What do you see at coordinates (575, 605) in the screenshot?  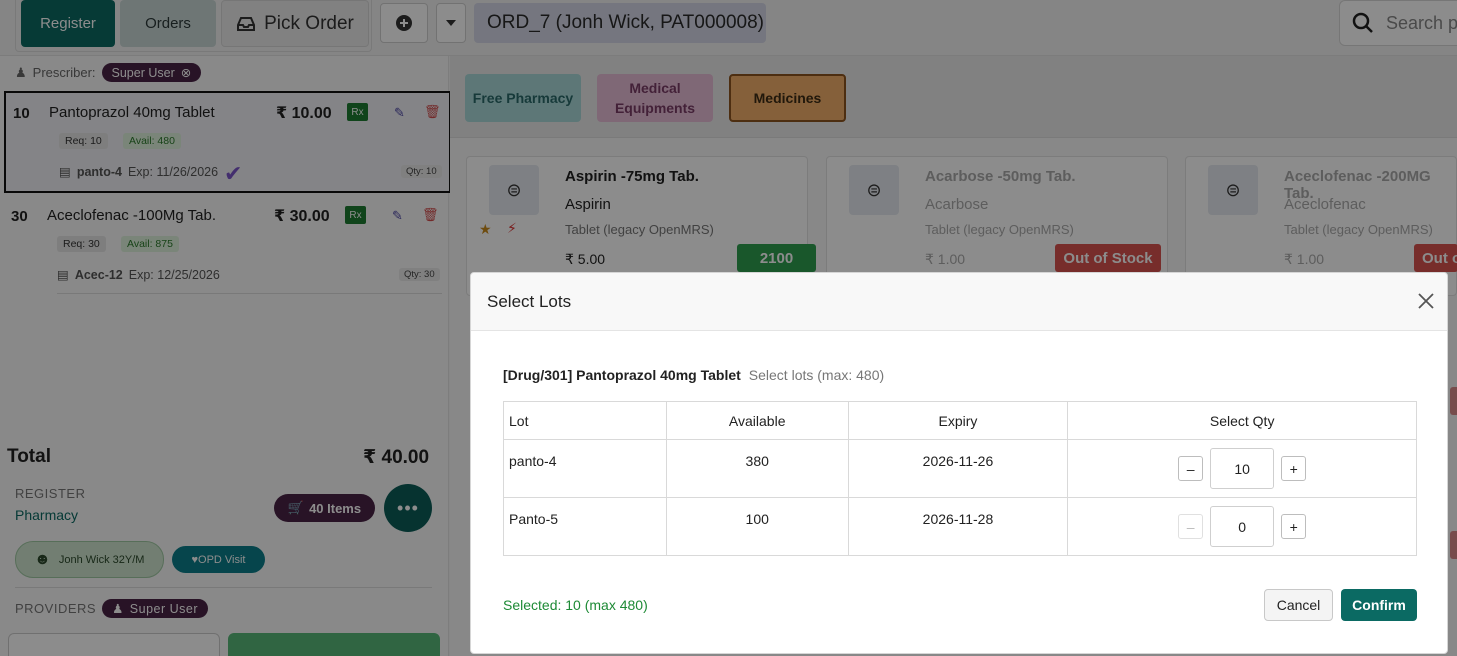 I see `selection-summary: Selected: 10 (max 480)` at bounding box center [575, 605].